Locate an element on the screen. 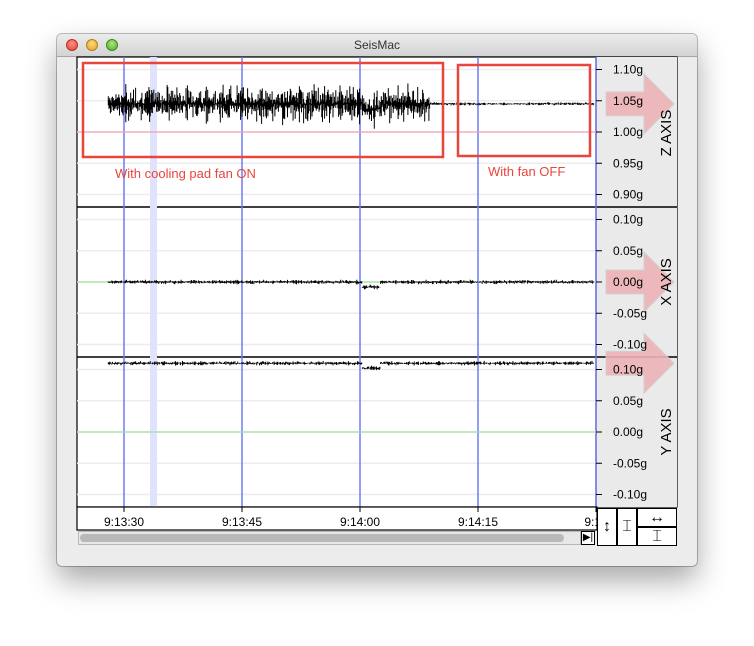 This screenshot has height=646, width=754. horizontal-arrows-icon: ↔ is located at coordinates (657, 517).